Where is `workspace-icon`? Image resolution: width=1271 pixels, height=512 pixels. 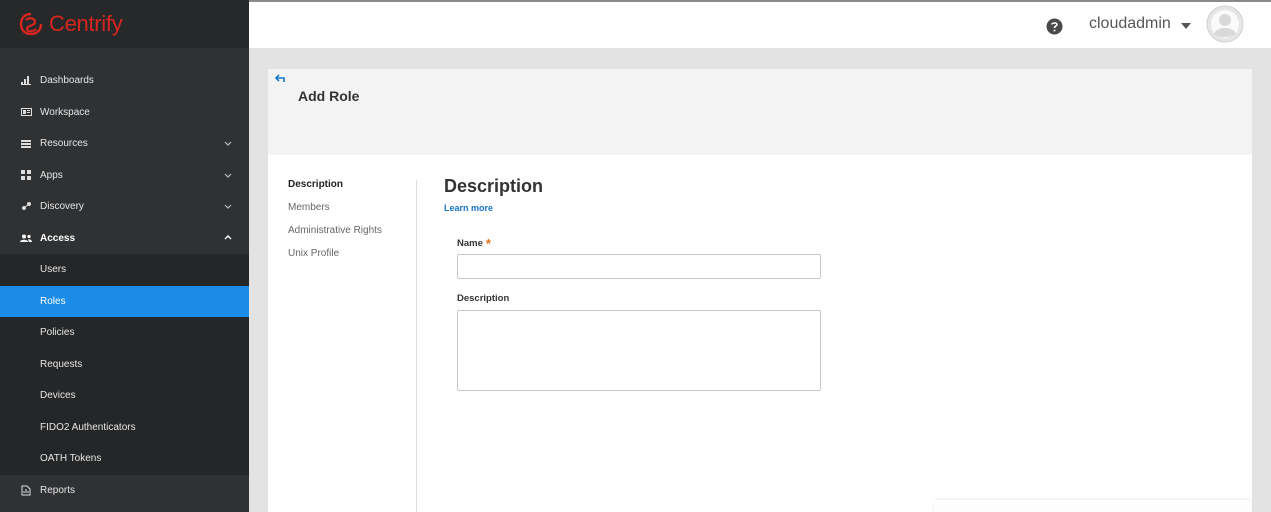 workspace-icon is located at coordinates (26, 112).